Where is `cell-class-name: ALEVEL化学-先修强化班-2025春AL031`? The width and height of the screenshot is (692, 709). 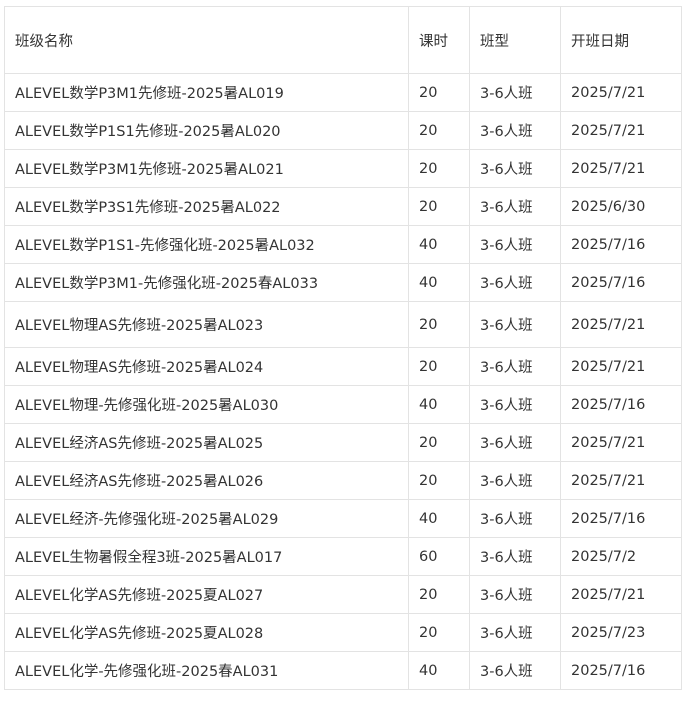
cell-class-name: ALEVEL化学-先修强化班-2025春AL031 is located at coordinates (206, 670).